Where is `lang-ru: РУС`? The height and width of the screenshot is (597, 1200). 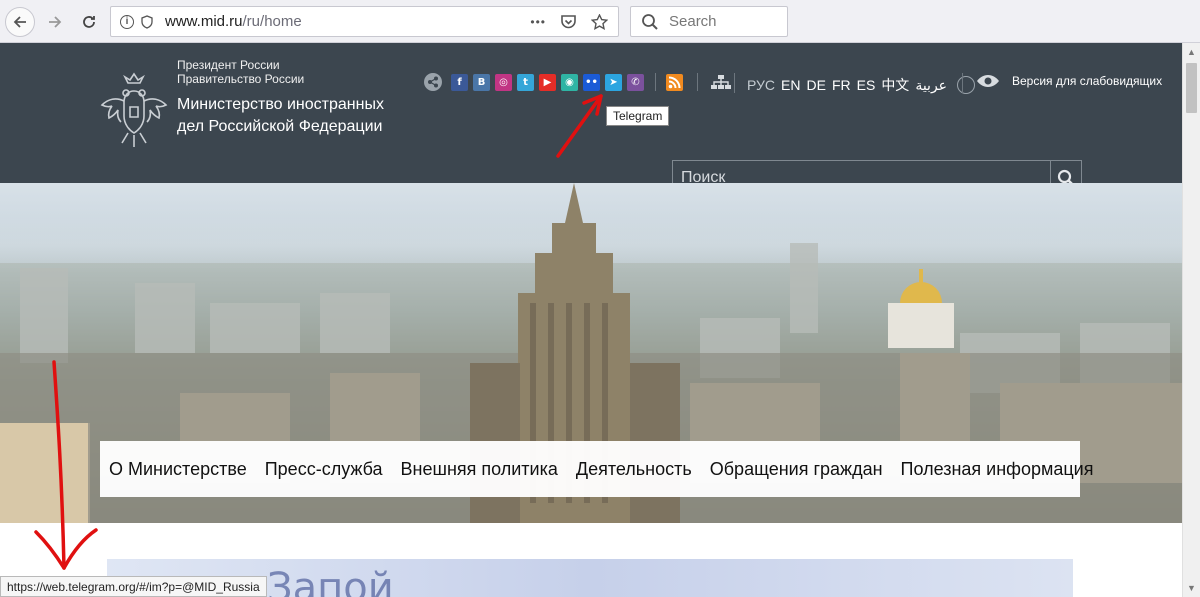 lang-ru: РУС is located at coordinates (761, 85).